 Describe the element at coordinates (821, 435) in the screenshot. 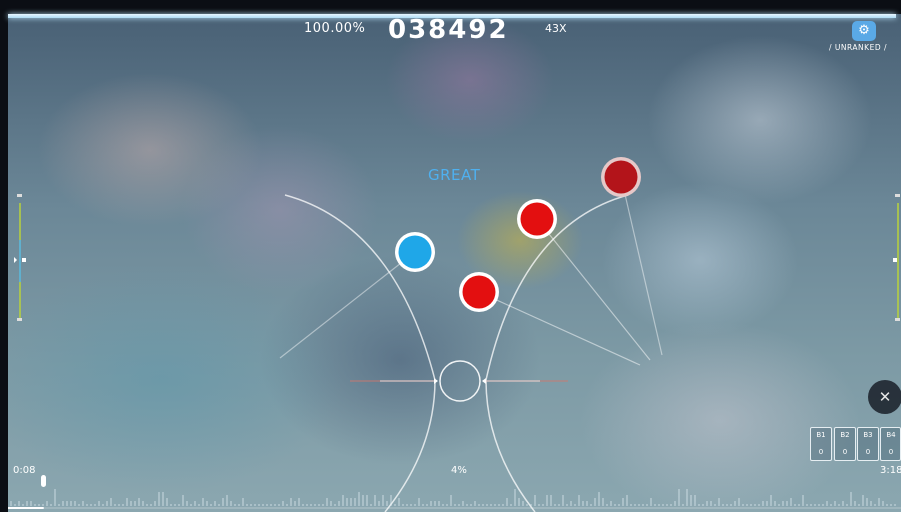

I see `key-label: B1` at that location.